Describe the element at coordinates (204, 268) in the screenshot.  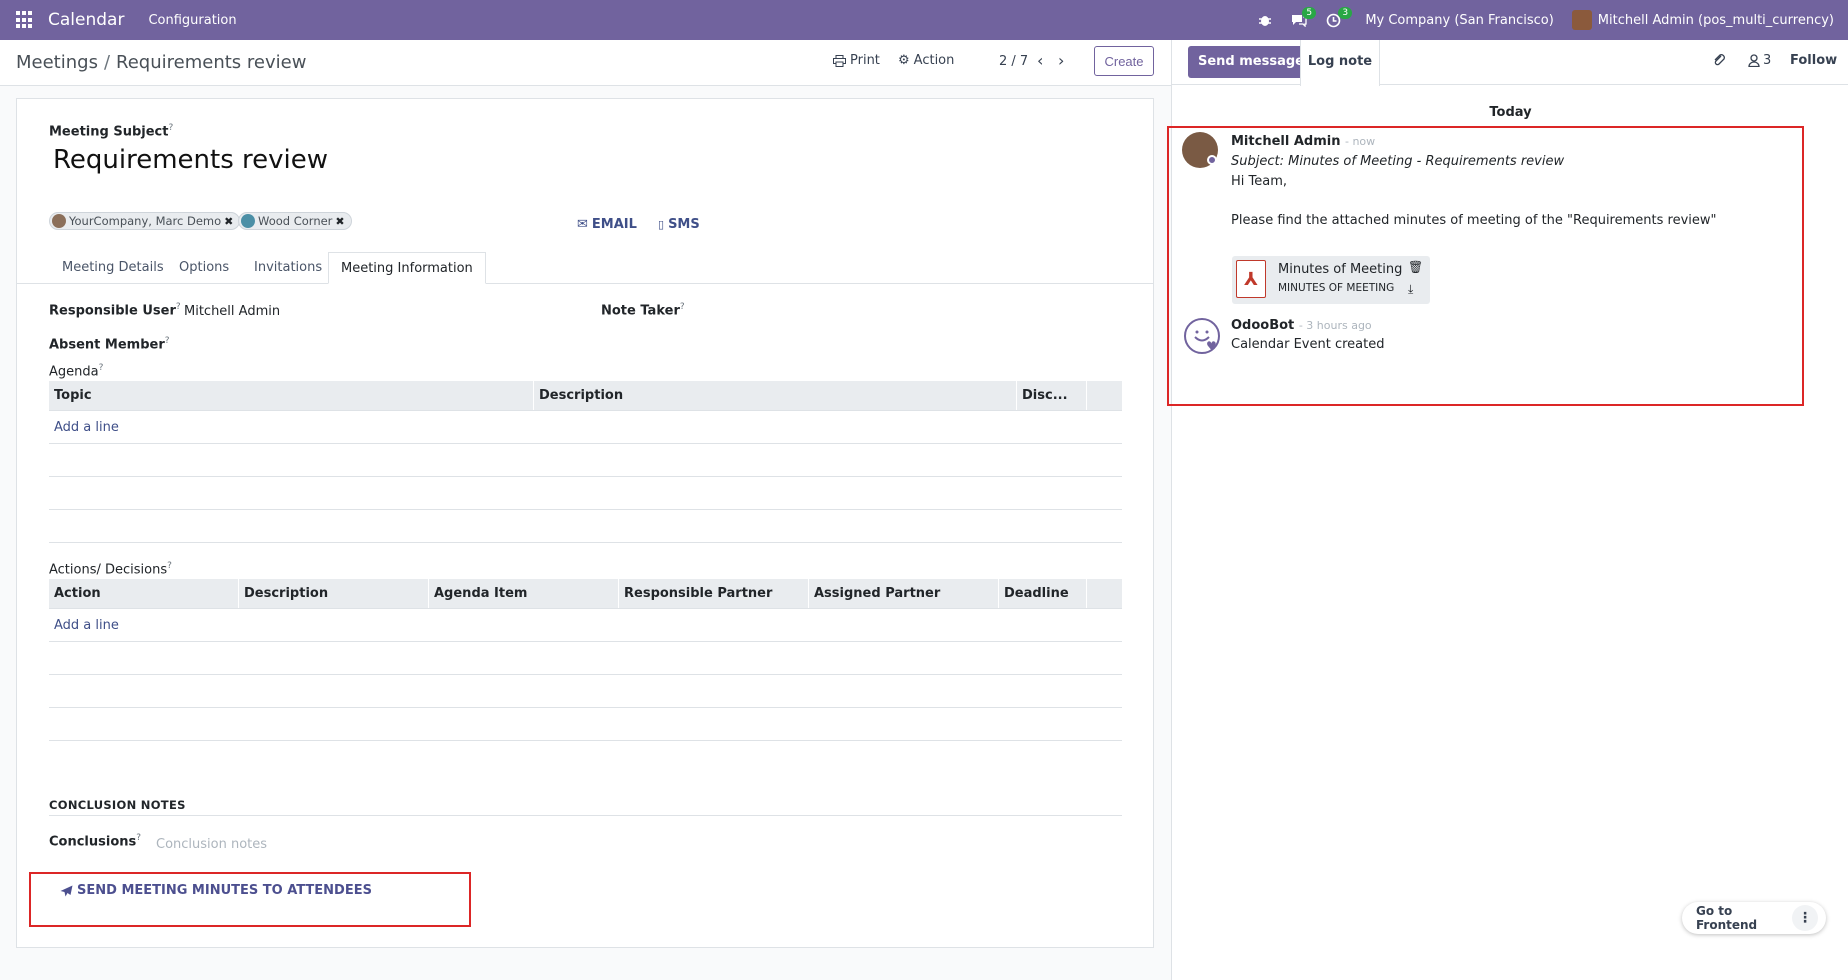
I see `tab-options: Options` at that location.